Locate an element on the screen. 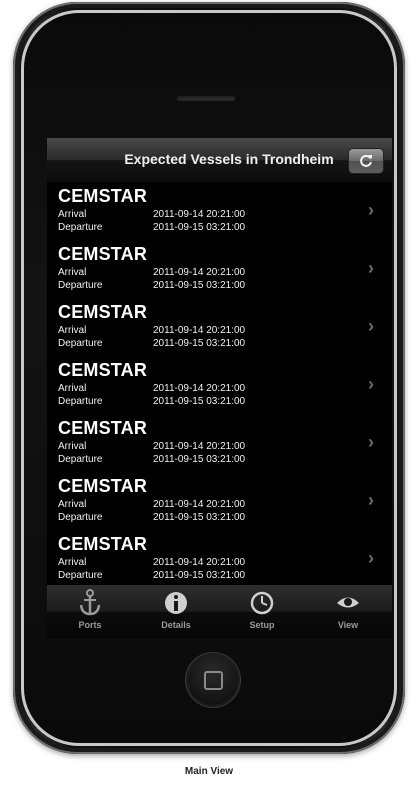 The image size is (418, 790). tab-ports: Ports is located at coordinates (90, 611).